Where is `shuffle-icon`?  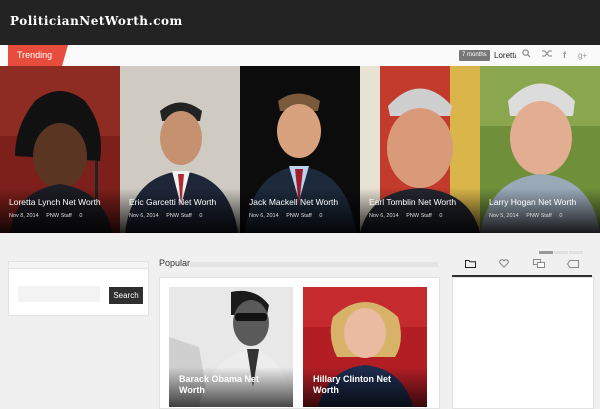
shuffle-icon is located at coordinates (546, 55).